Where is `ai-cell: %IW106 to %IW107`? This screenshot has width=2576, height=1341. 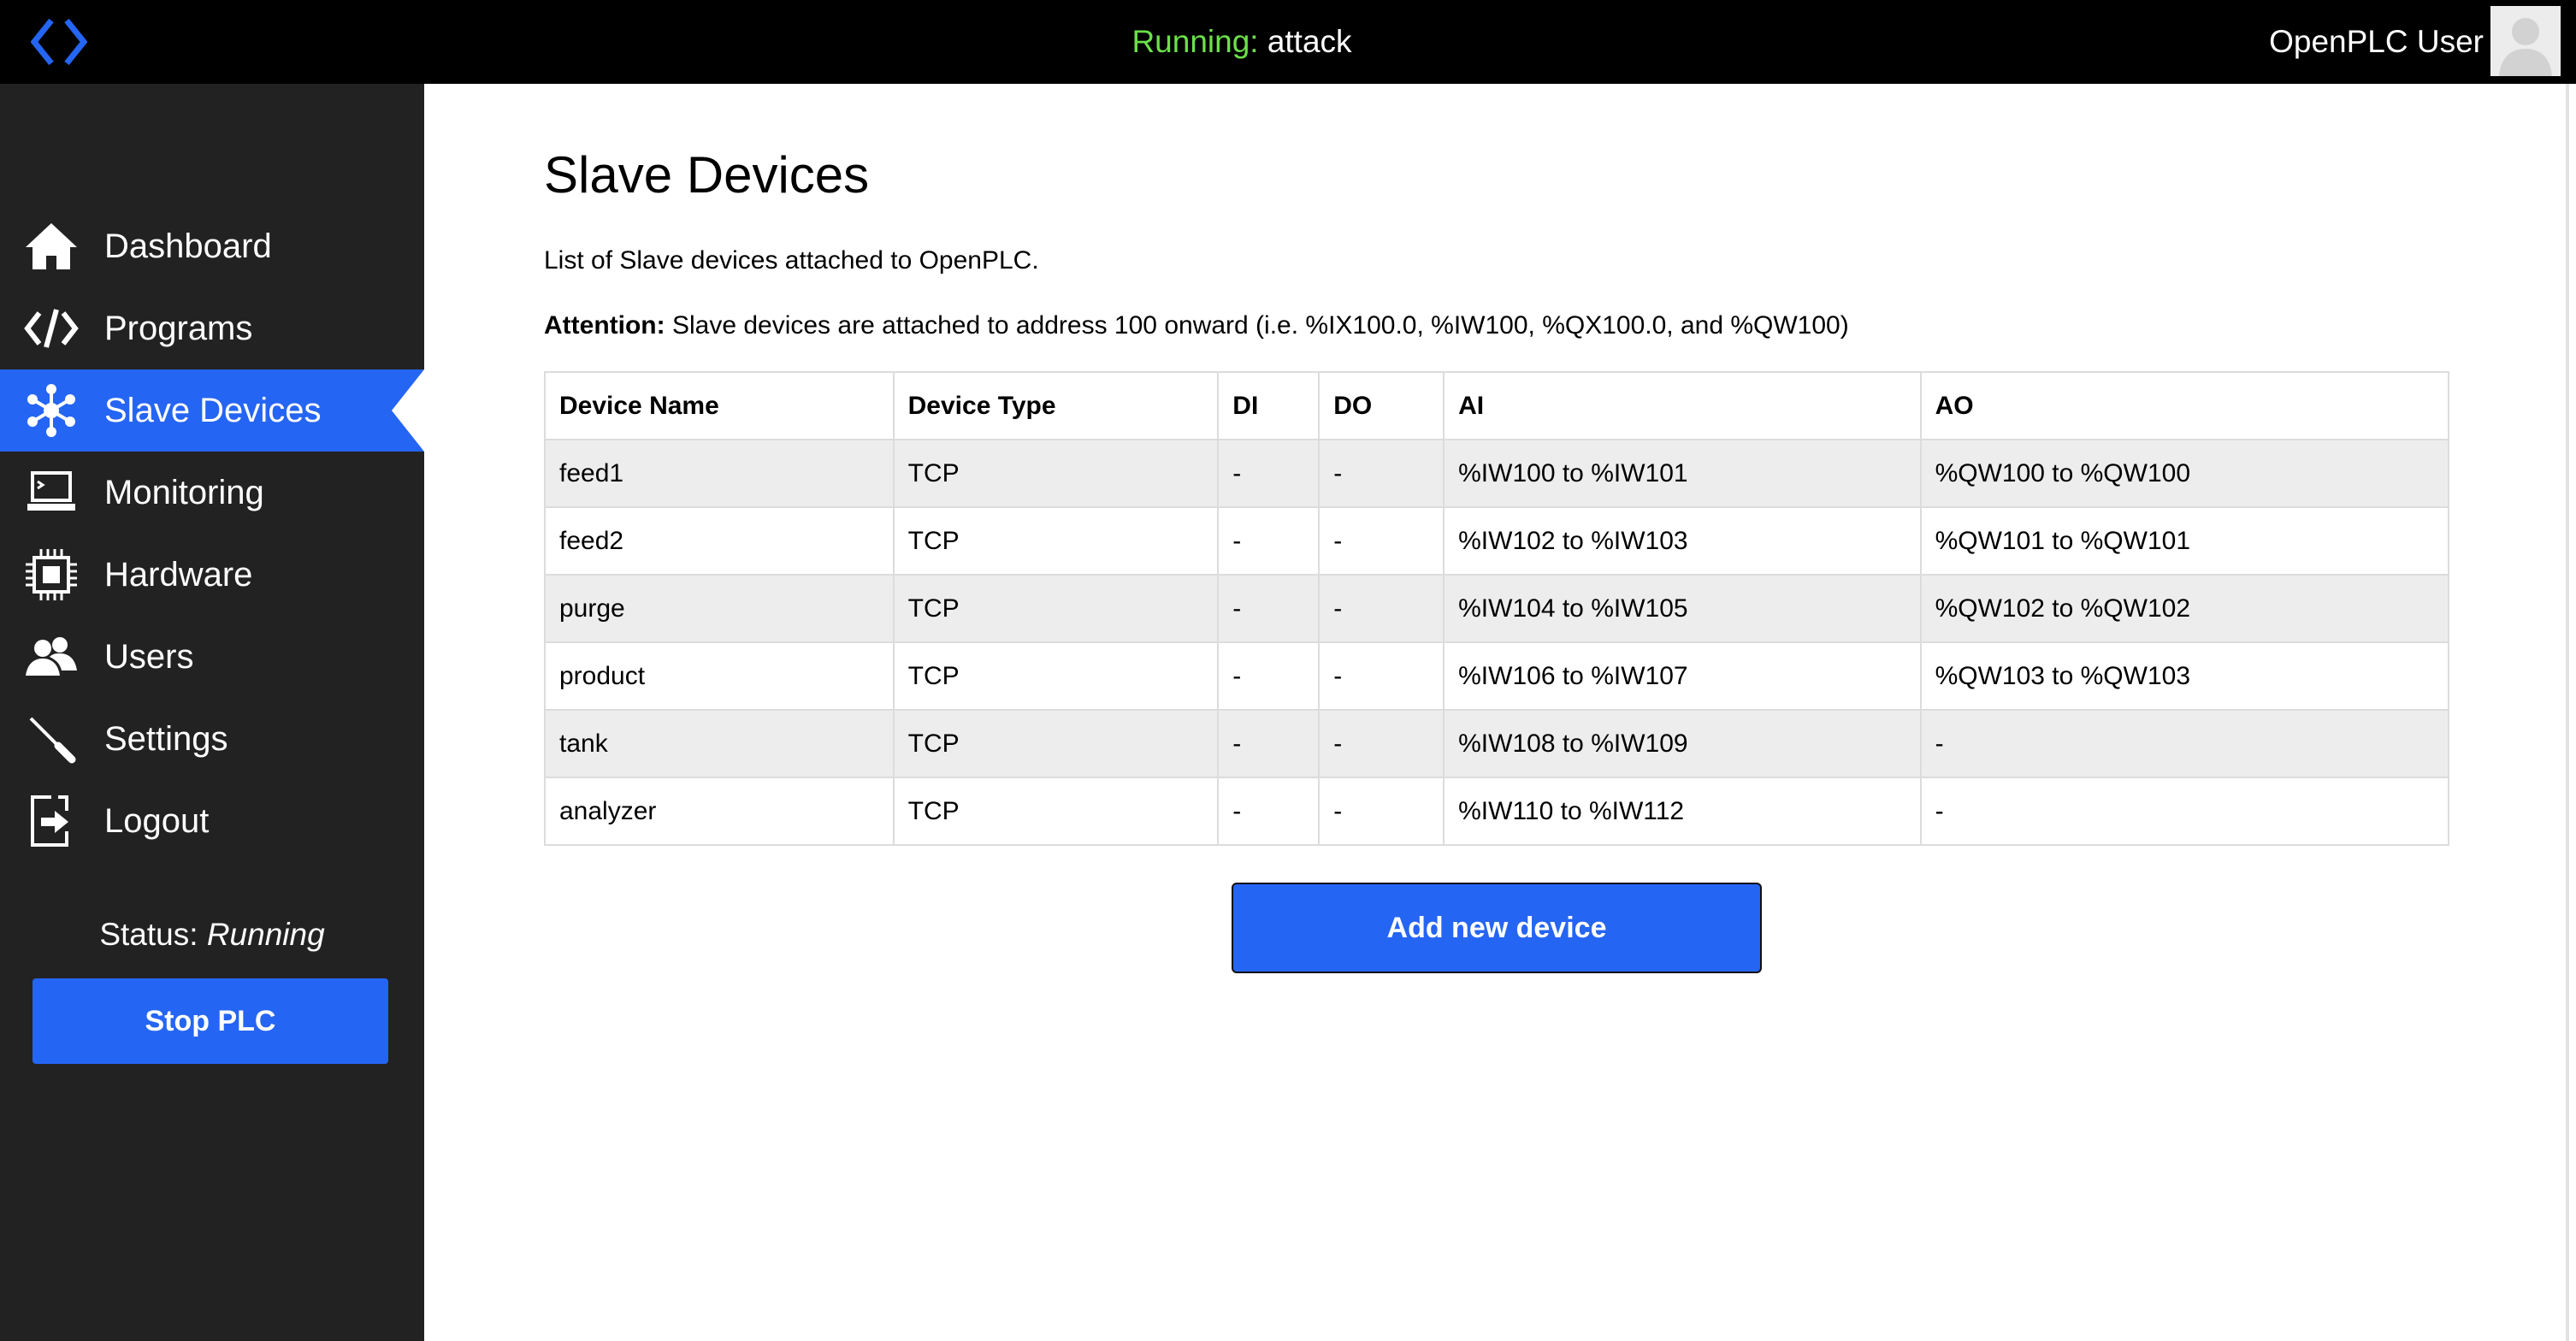
ai-cell: %IW106 to %IW107 is located at coordinates (1682, 676).